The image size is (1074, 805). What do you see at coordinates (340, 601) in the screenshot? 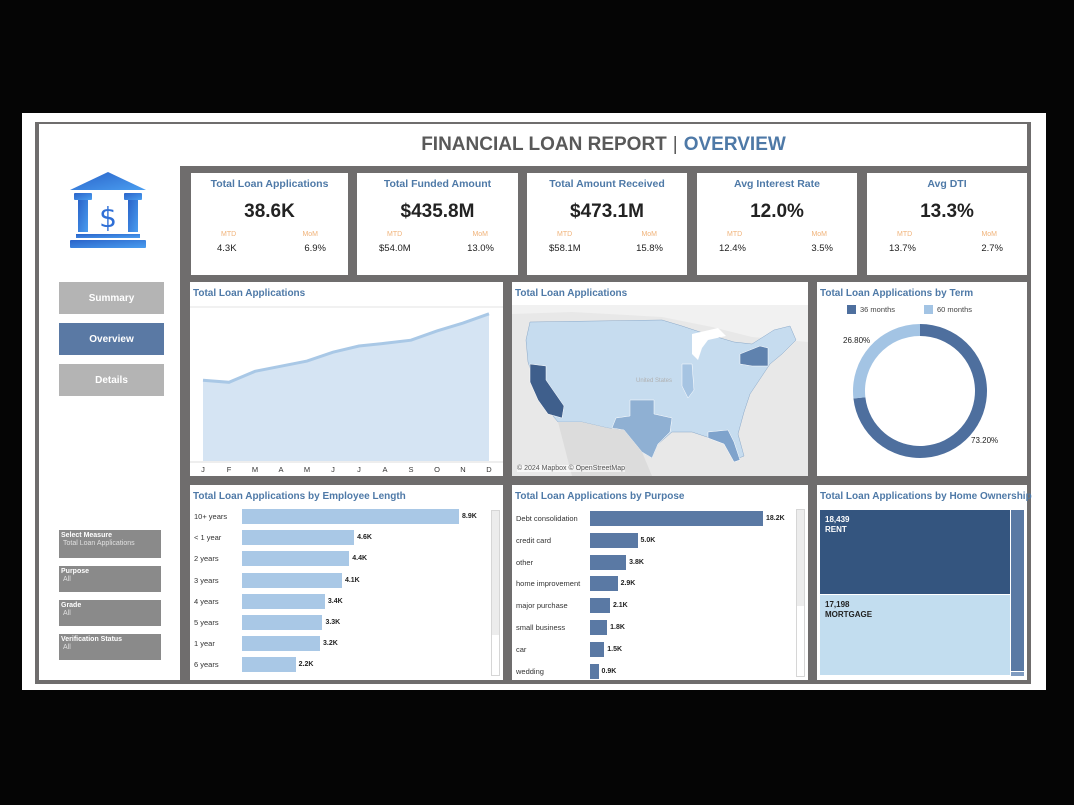
I see `bar-row: 4 years 3.4K` at bounding box center [340, 601].